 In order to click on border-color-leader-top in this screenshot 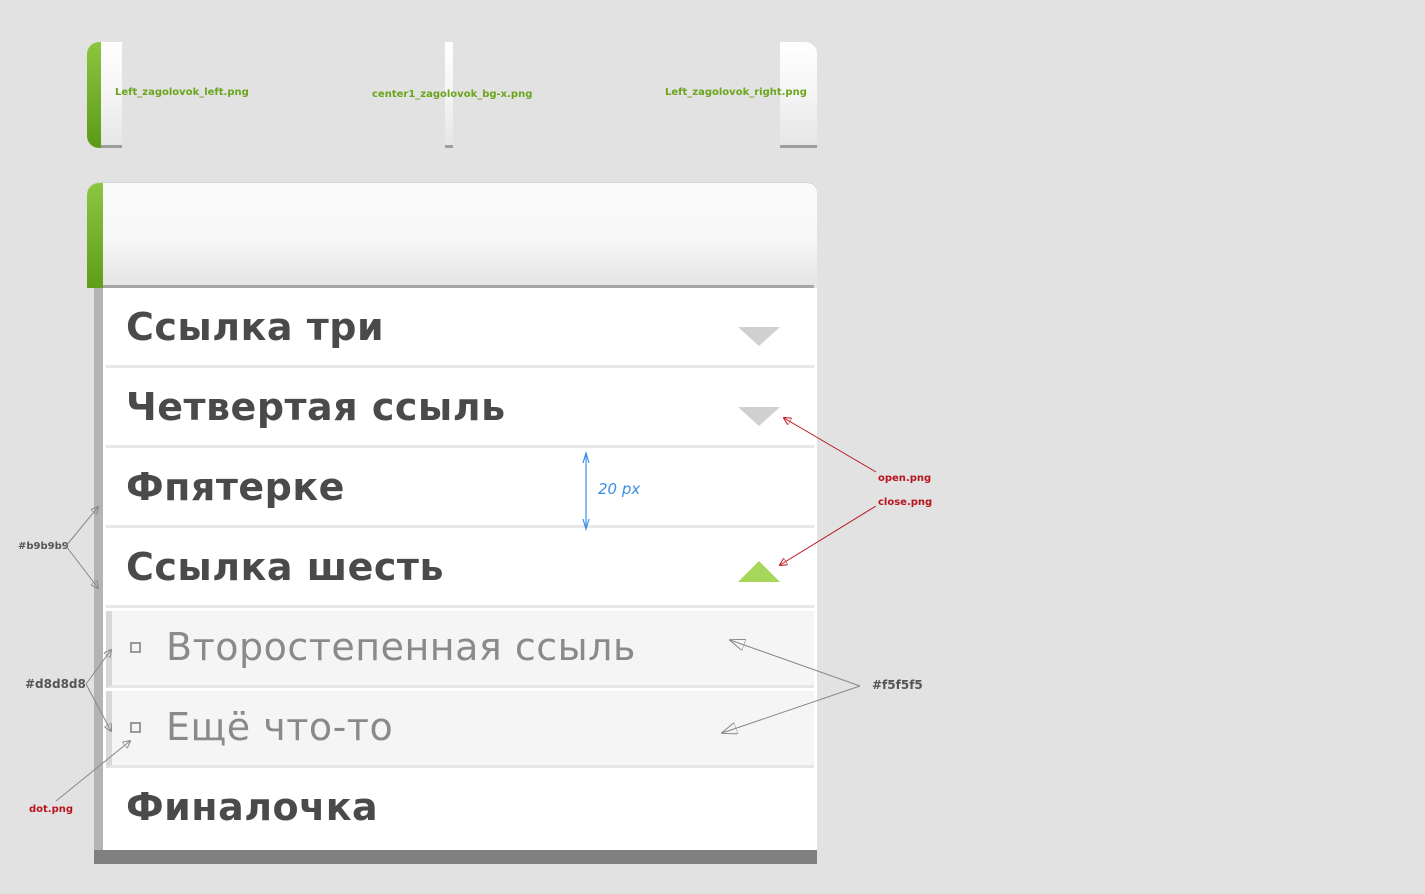, I will do `click(81, 527)`.